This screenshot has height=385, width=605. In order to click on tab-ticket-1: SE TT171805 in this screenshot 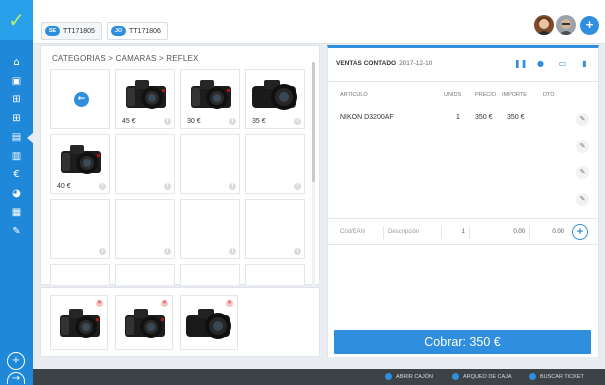, I will do `click(71, 31)`.